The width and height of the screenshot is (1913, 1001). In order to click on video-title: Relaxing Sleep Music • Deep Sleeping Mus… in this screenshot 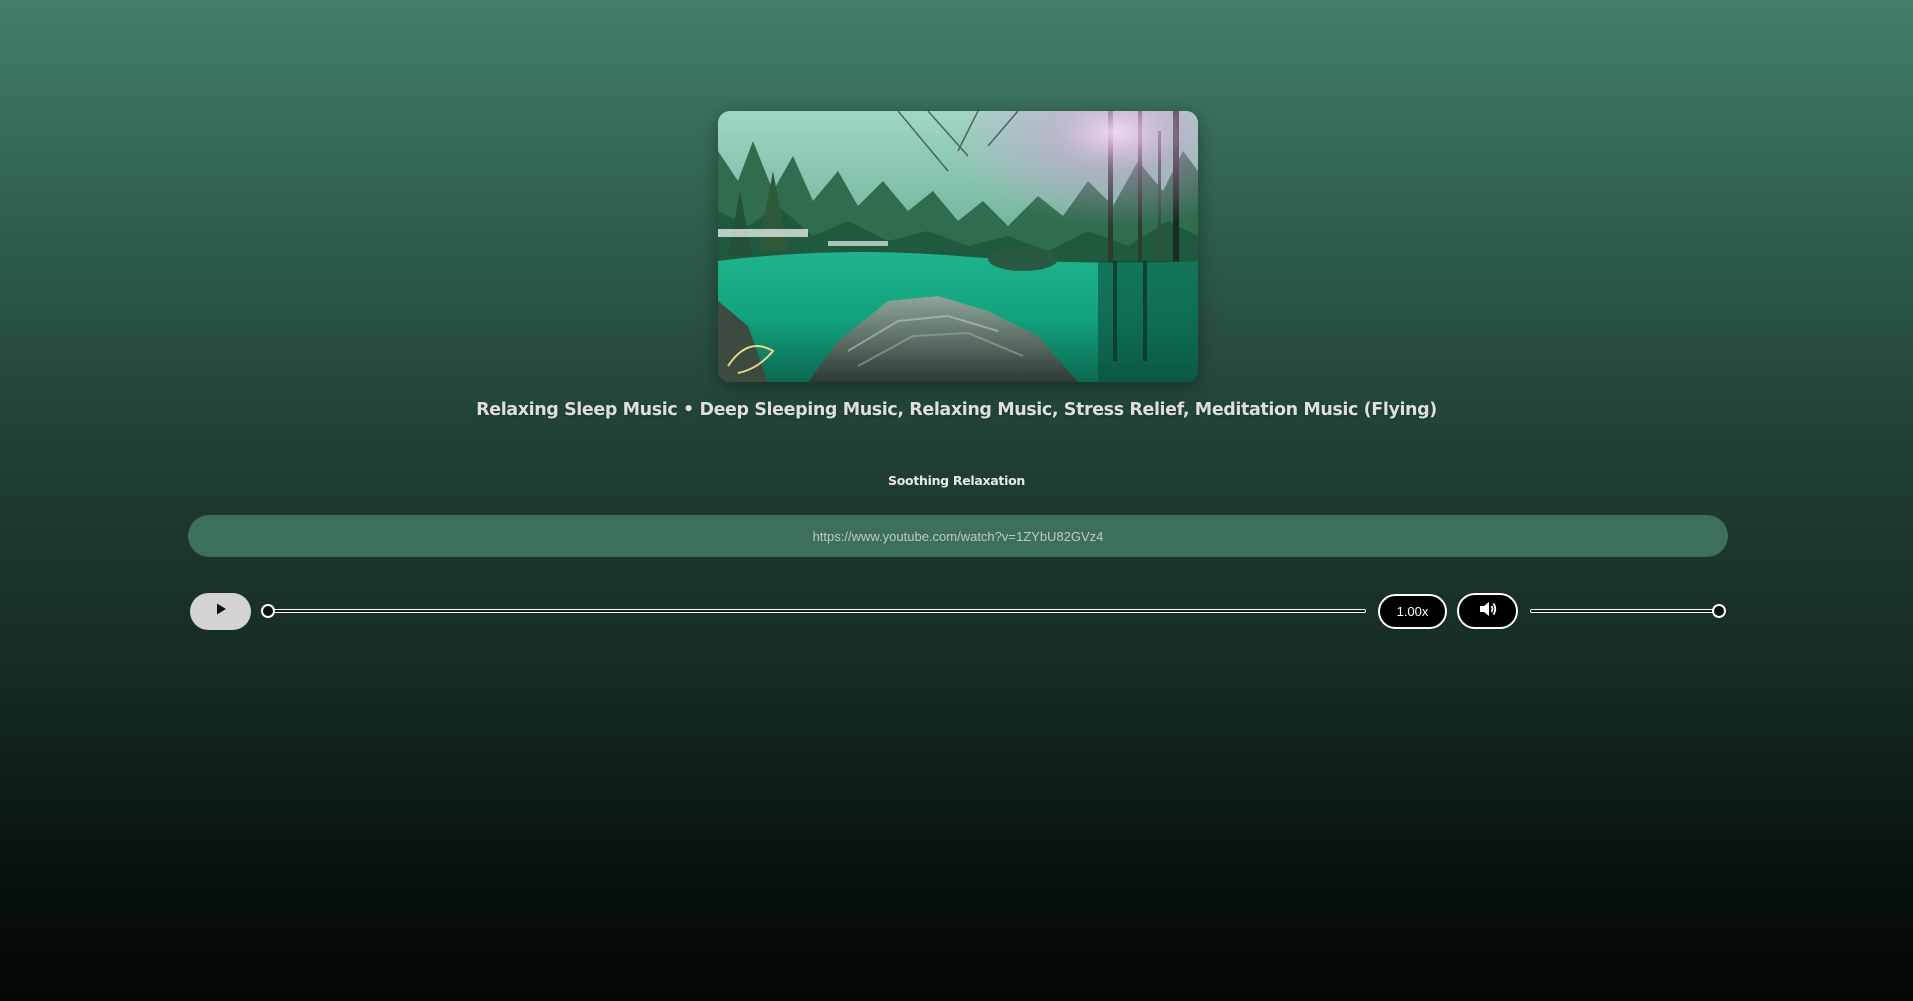, I will do `click(956, 410)`.